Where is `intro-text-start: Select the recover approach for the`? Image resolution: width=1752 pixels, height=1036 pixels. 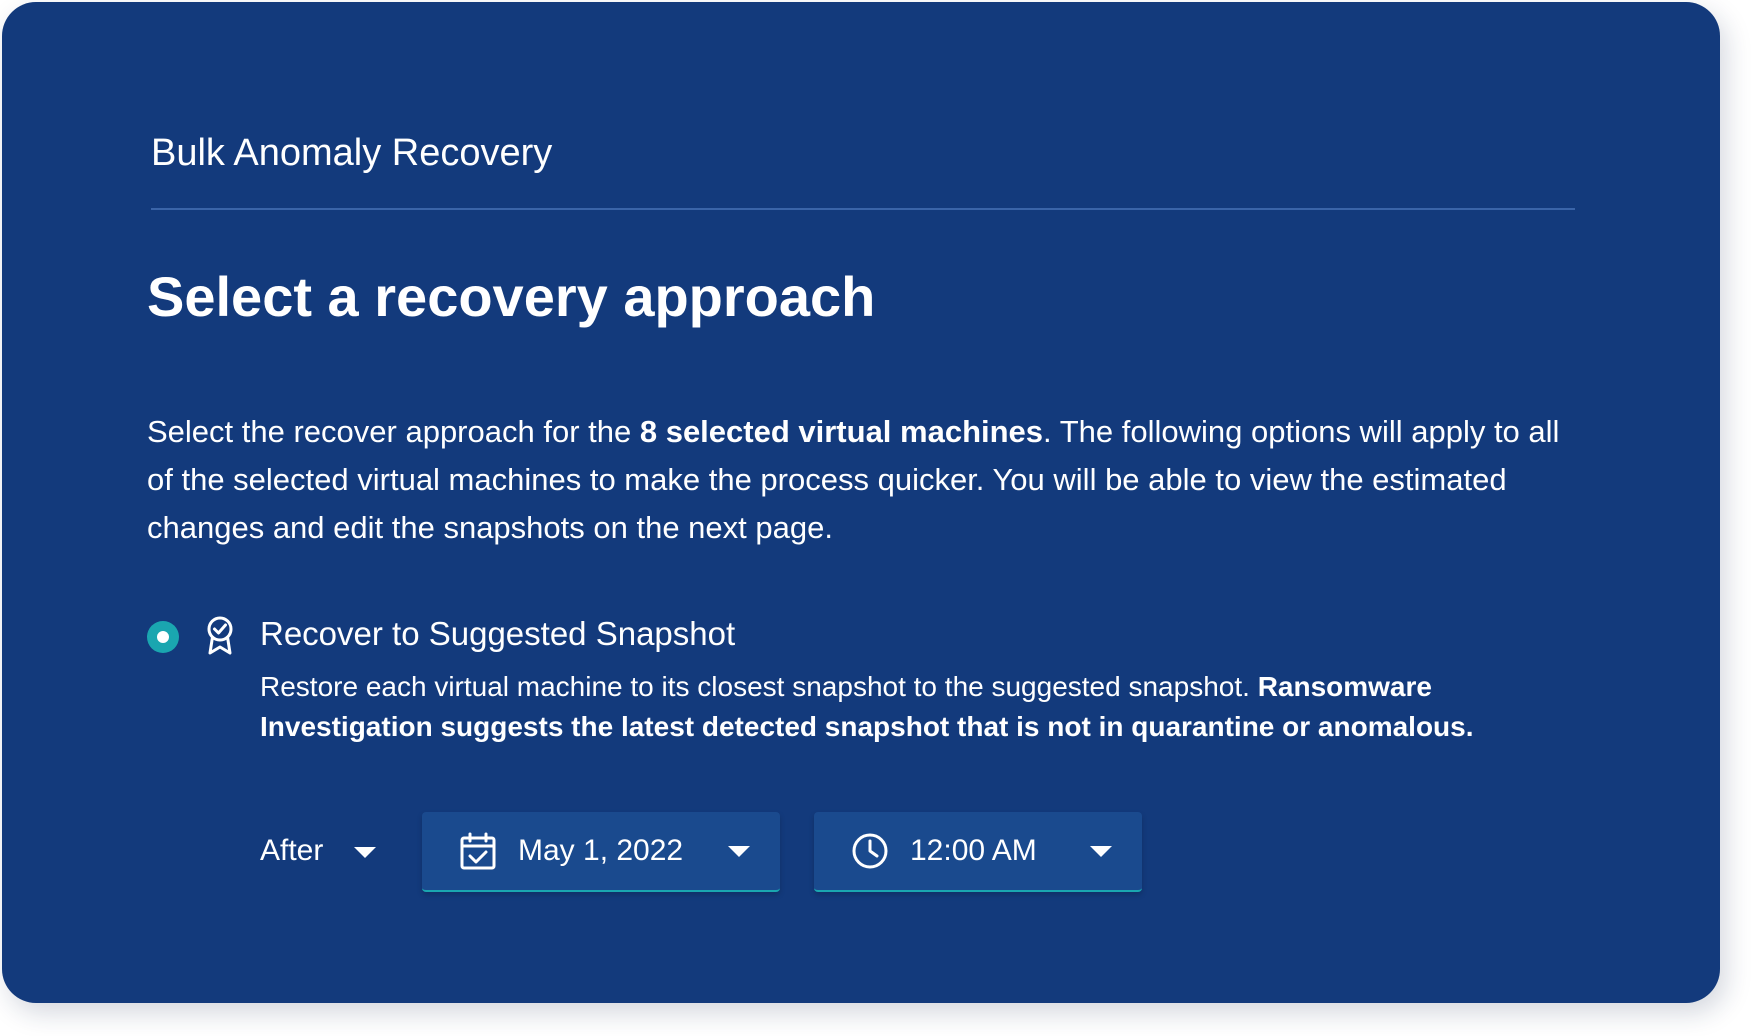 intro-text-start: Select the recover approach for the is located at coordinates (393, 431).